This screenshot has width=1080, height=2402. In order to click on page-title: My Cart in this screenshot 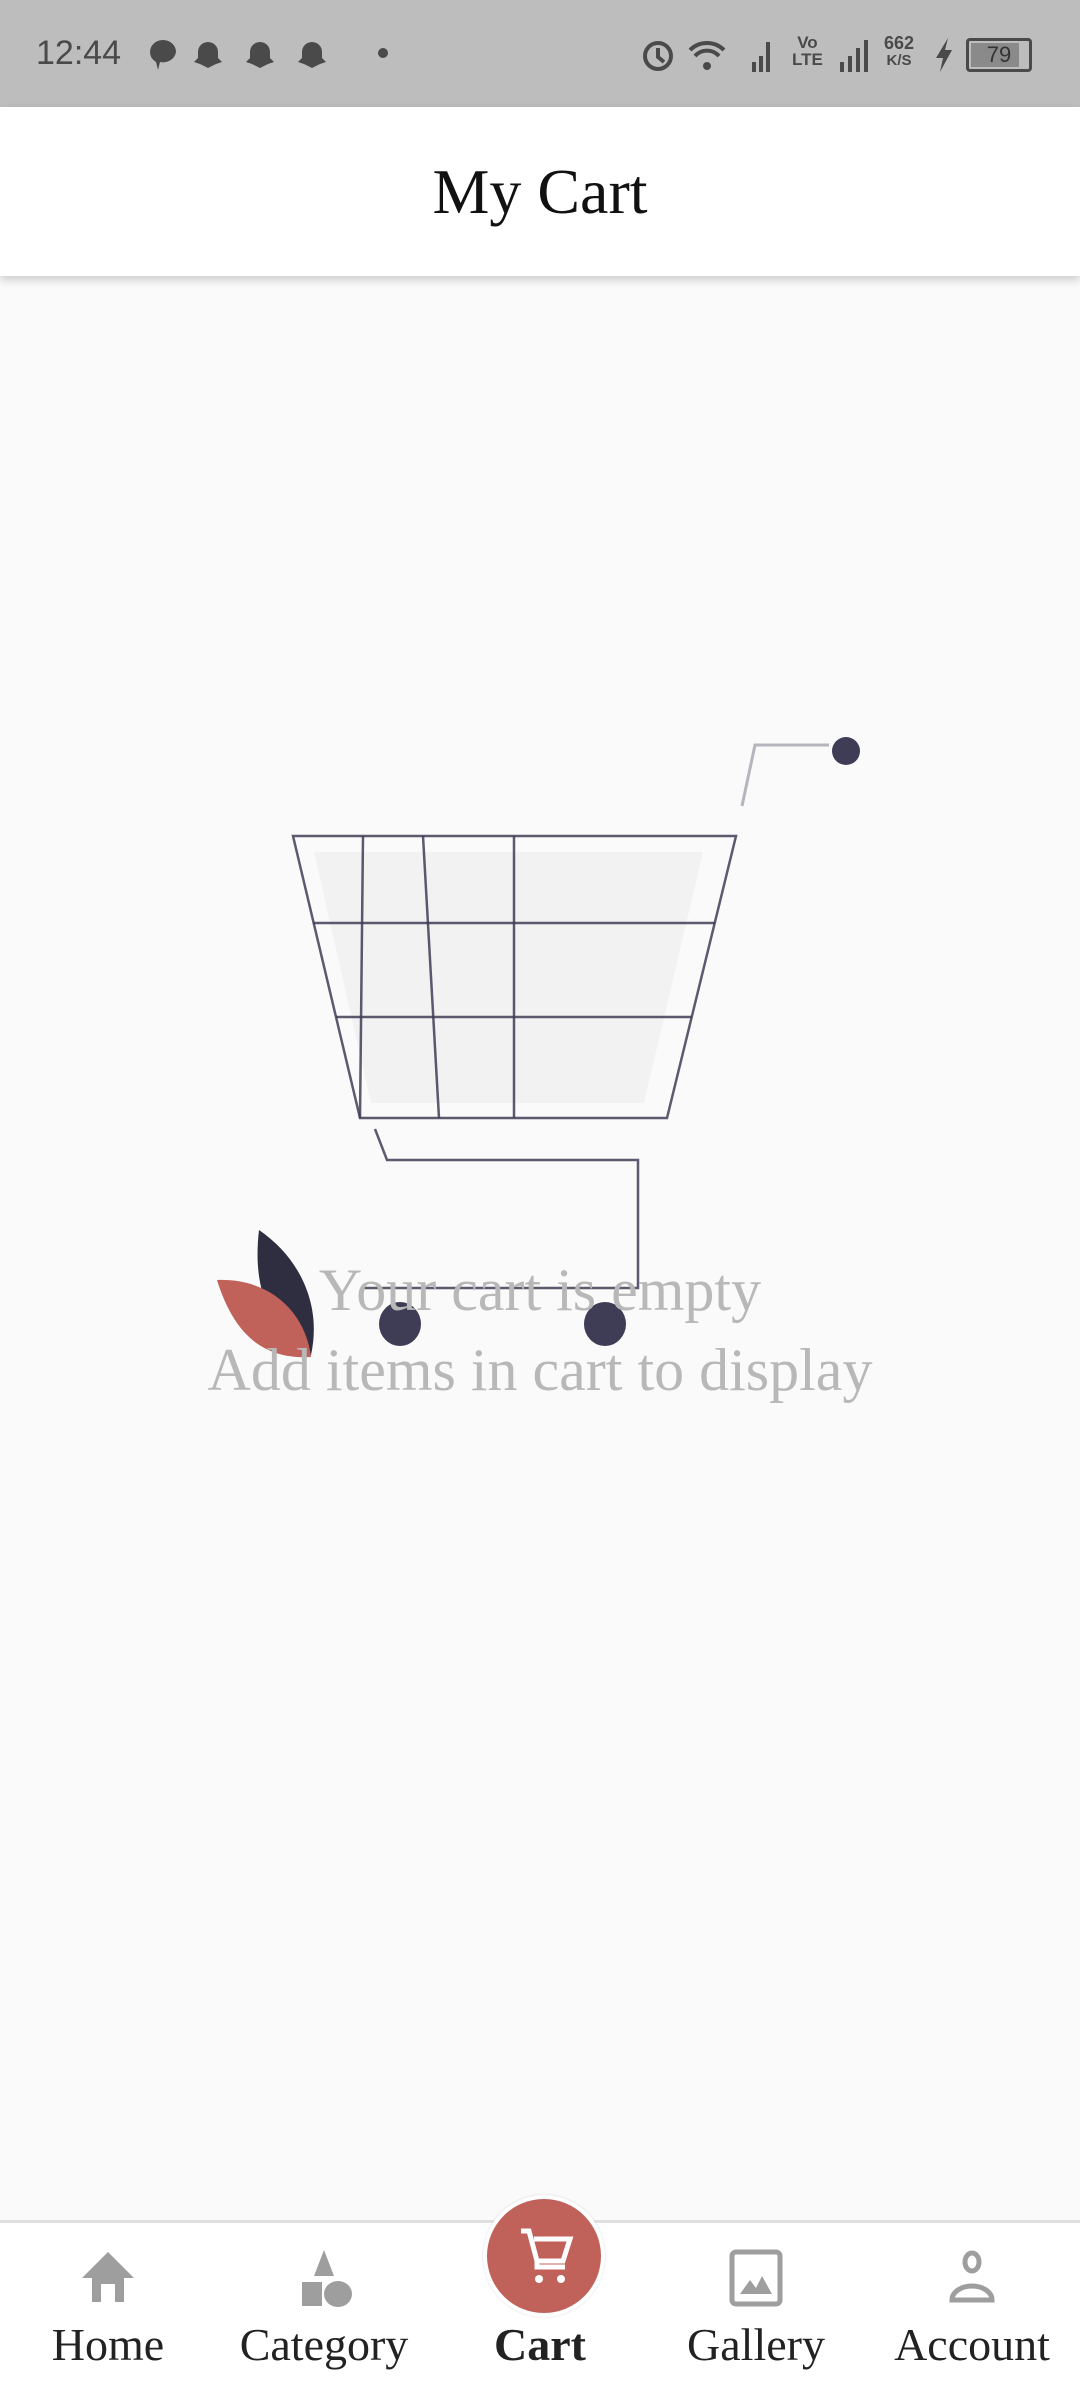, I will do `click(540, 191)`.